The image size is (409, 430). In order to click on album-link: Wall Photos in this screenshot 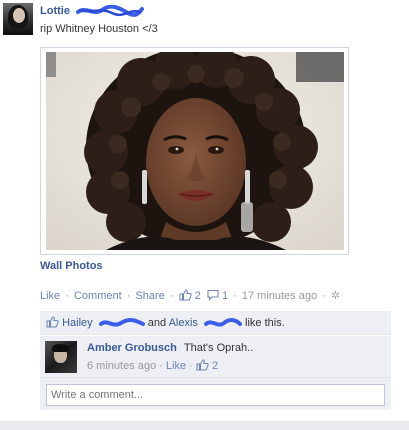, I will do `click(71, 266)`.